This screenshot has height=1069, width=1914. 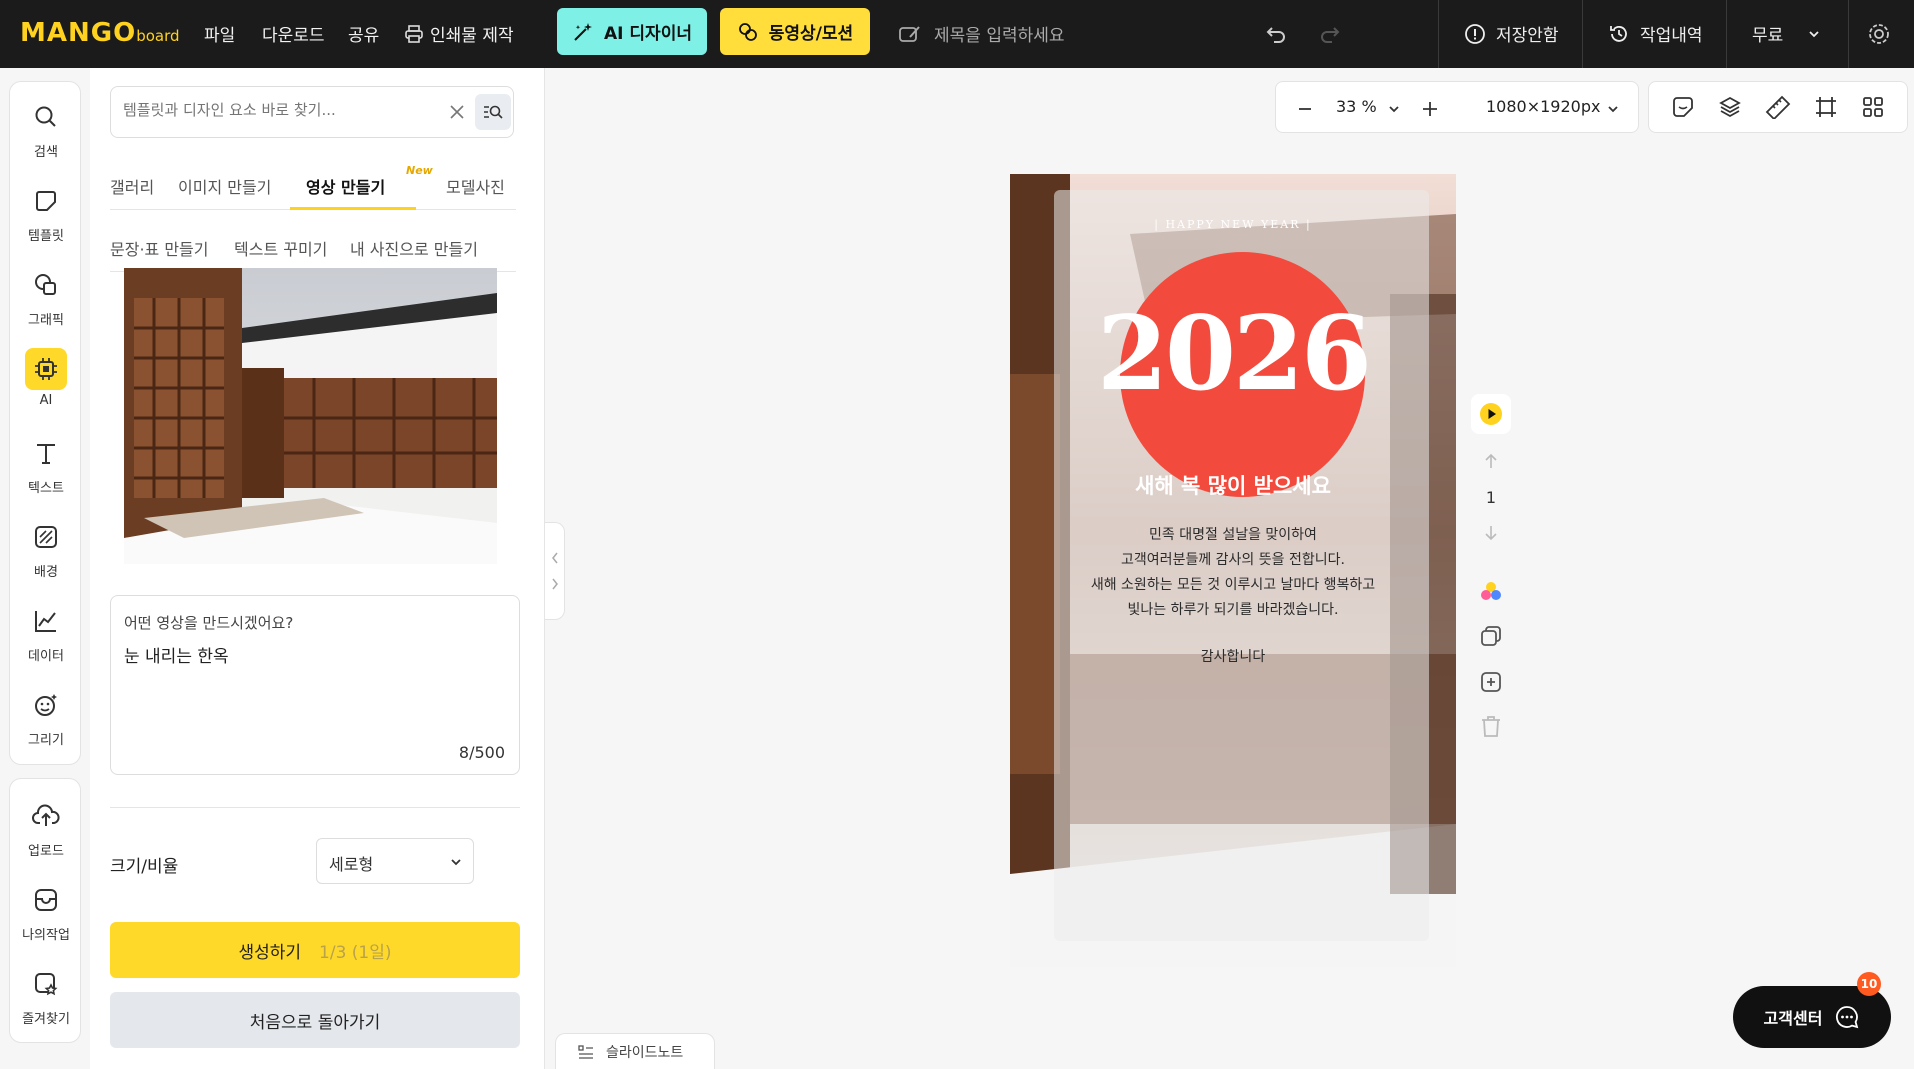 I want to click on rail-label: 나의작업, so click(x=46, y=935).